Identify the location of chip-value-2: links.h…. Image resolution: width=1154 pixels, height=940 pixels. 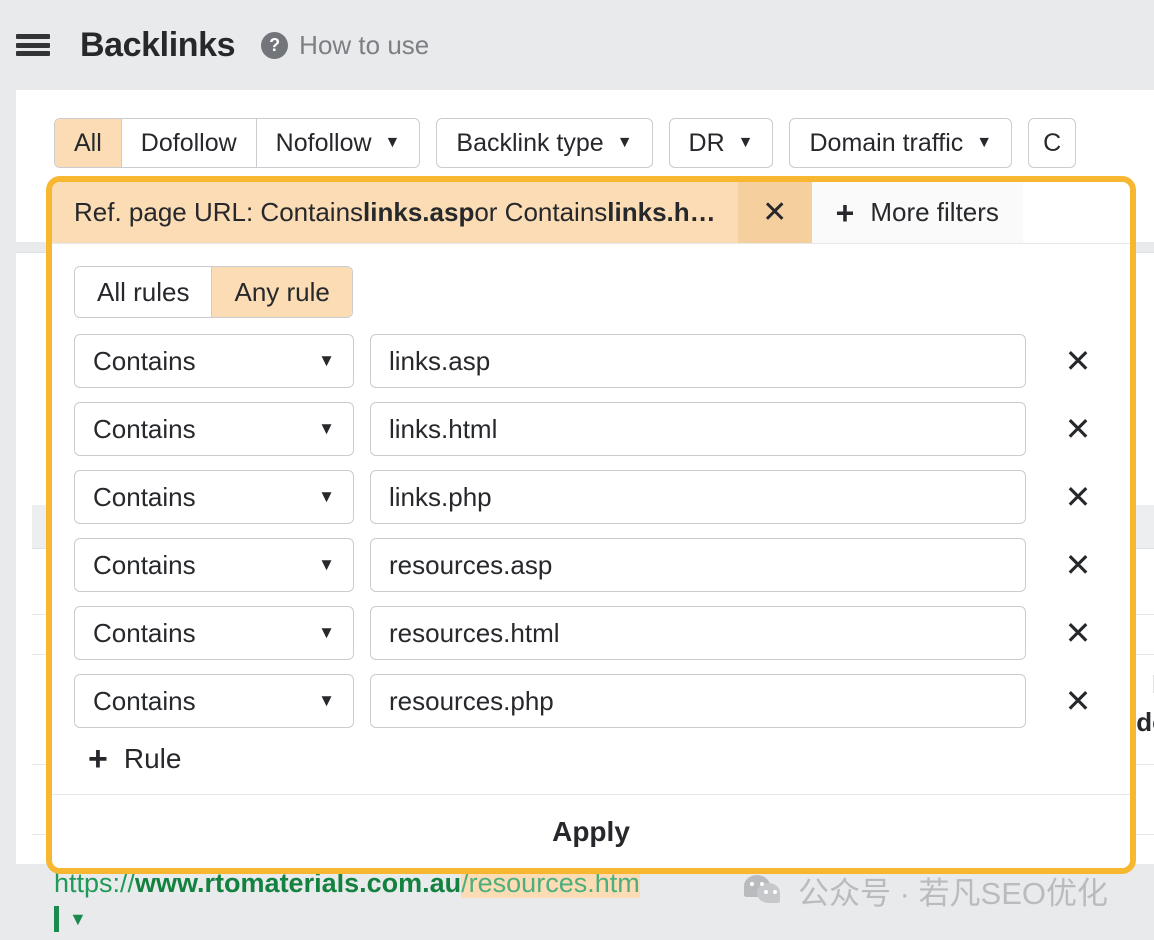
(661, 212).